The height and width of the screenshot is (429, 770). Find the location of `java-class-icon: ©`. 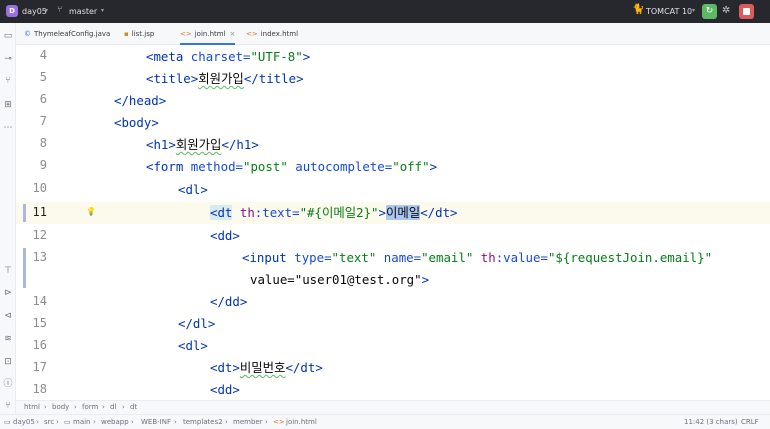

java-class-icon: © is located at coordinates (27, 34).